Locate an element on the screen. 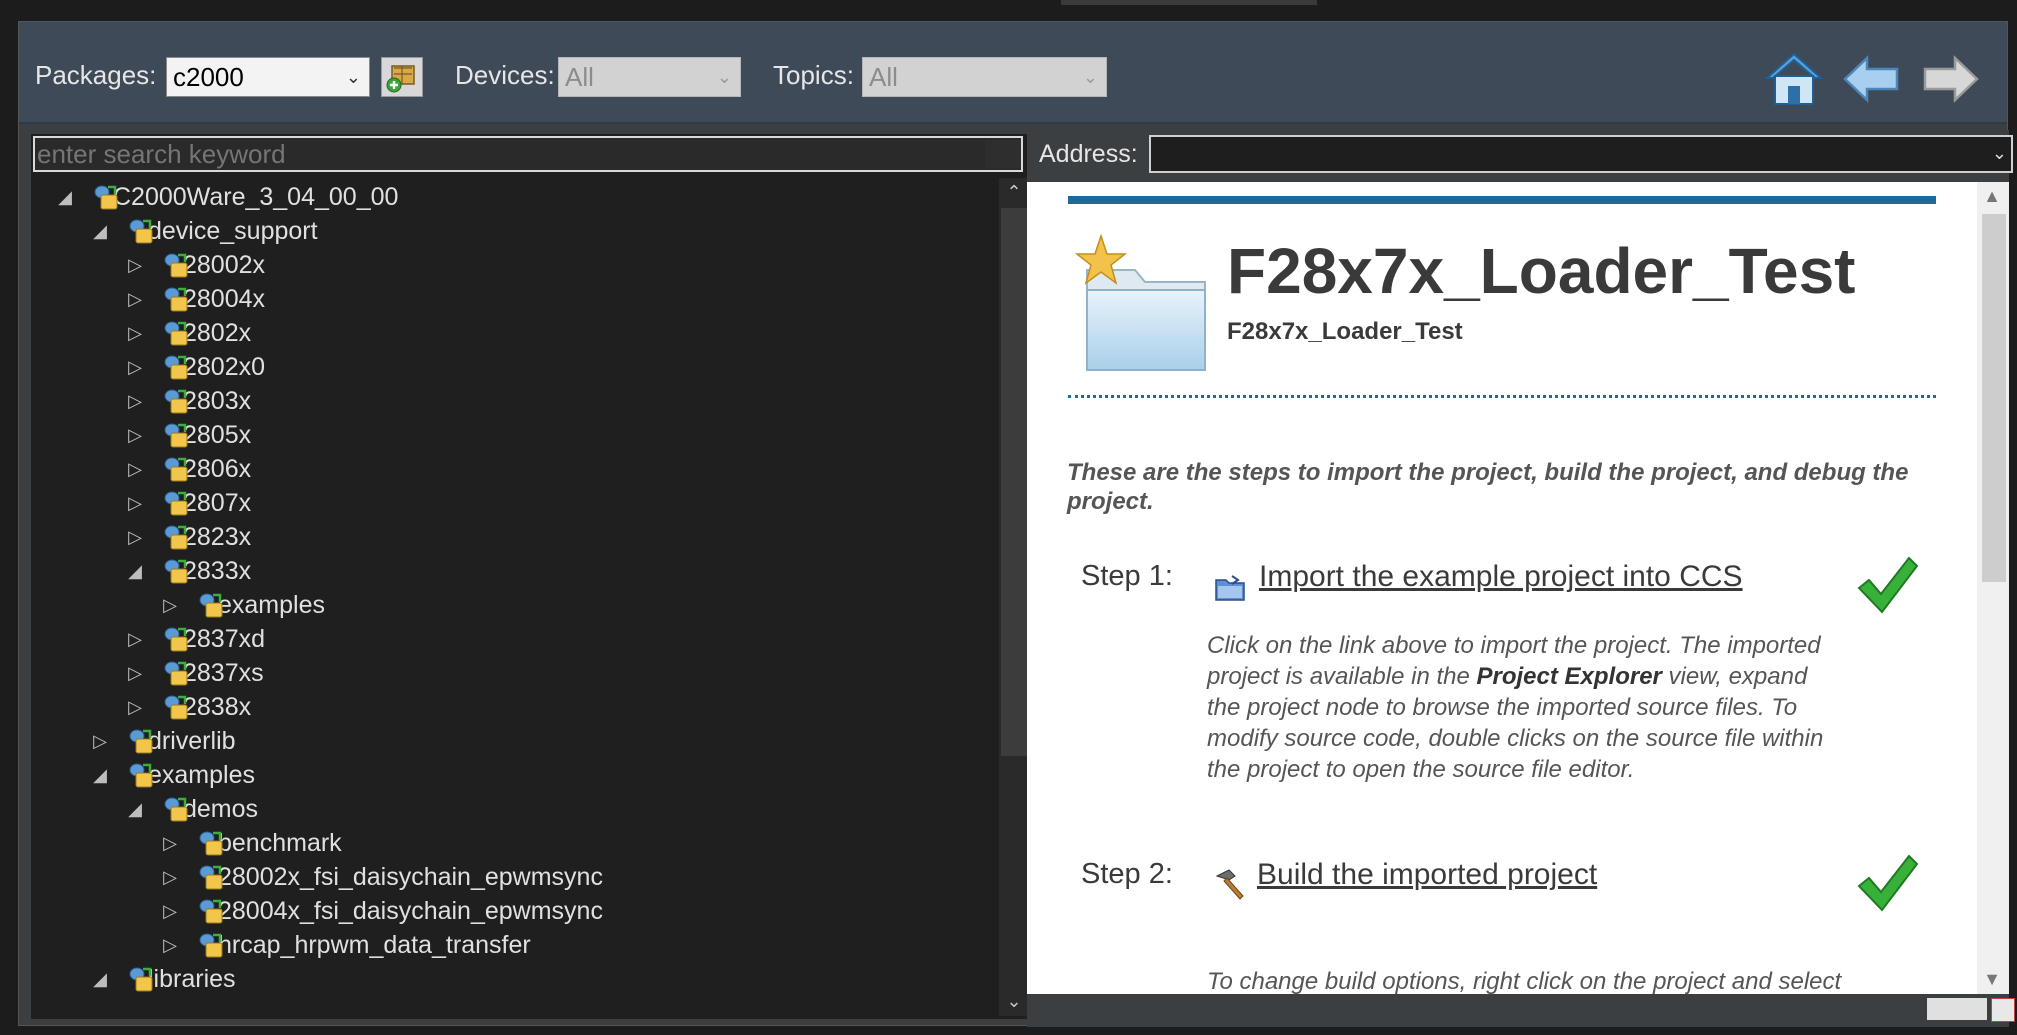  tree-node: ▷ 2807x is located at coordinates (189, 503).